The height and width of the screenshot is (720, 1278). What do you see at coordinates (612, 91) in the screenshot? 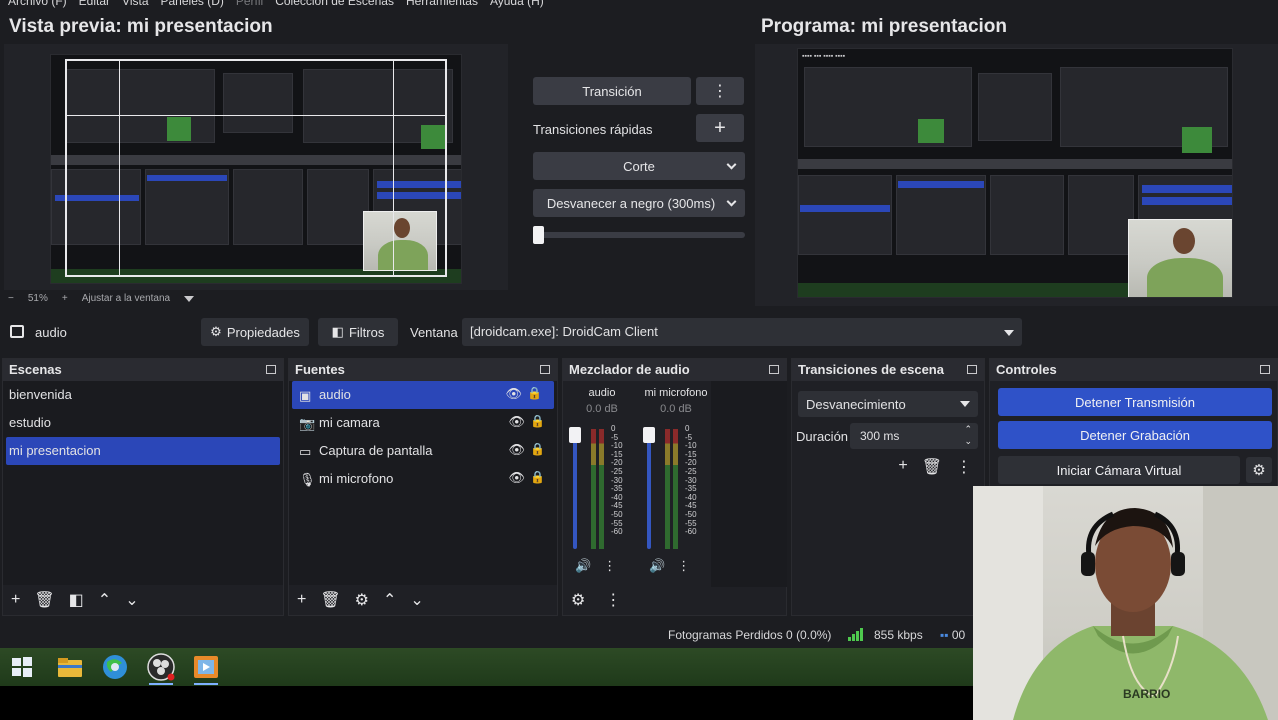
I see `transition-button: Transición` at bounding box center [612, 91].